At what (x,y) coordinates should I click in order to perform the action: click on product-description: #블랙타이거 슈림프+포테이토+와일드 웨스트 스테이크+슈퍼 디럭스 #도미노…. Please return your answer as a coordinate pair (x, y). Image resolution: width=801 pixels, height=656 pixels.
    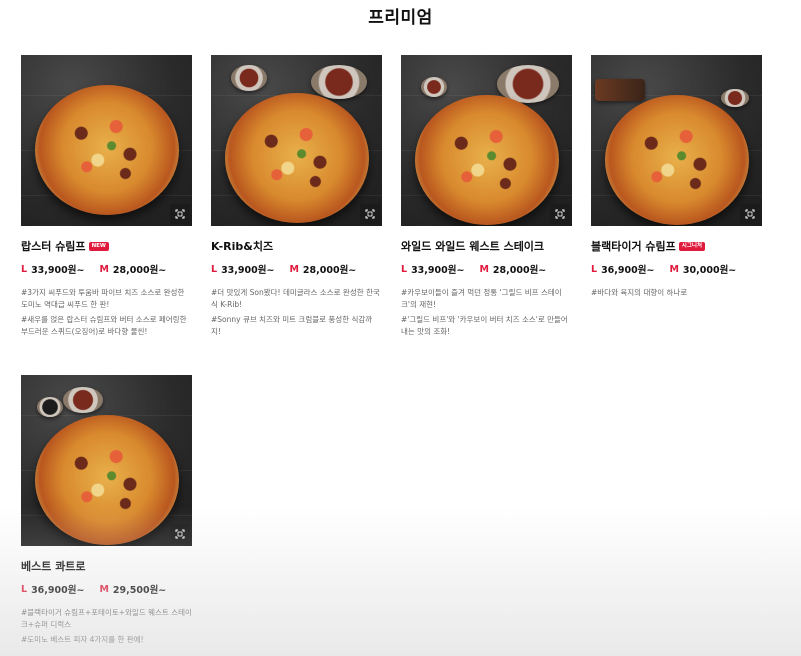
    Looking at the image, I should click on (106, 626).